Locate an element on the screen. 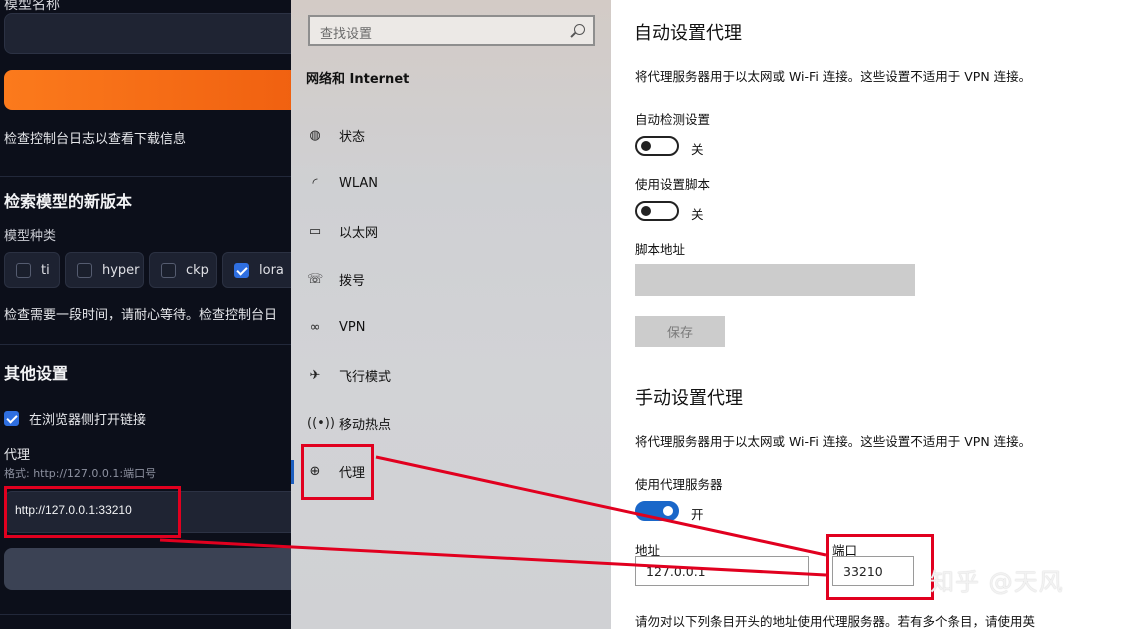  highlight-proxy-input is located at coordinates (92, 512).